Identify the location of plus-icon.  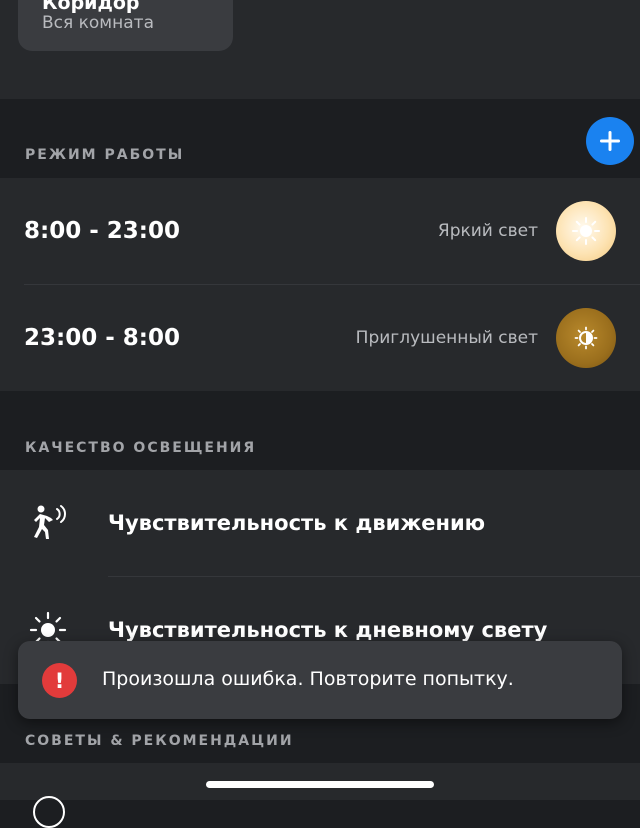
(610, 141).